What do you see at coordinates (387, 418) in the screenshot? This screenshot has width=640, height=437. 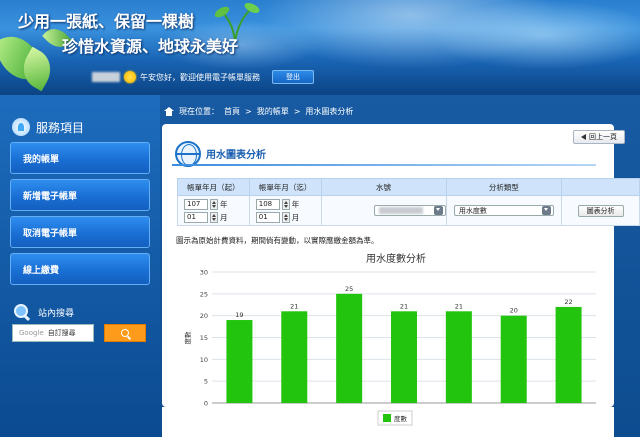 I see `legend-swatch` at bounding box center [387, 418].